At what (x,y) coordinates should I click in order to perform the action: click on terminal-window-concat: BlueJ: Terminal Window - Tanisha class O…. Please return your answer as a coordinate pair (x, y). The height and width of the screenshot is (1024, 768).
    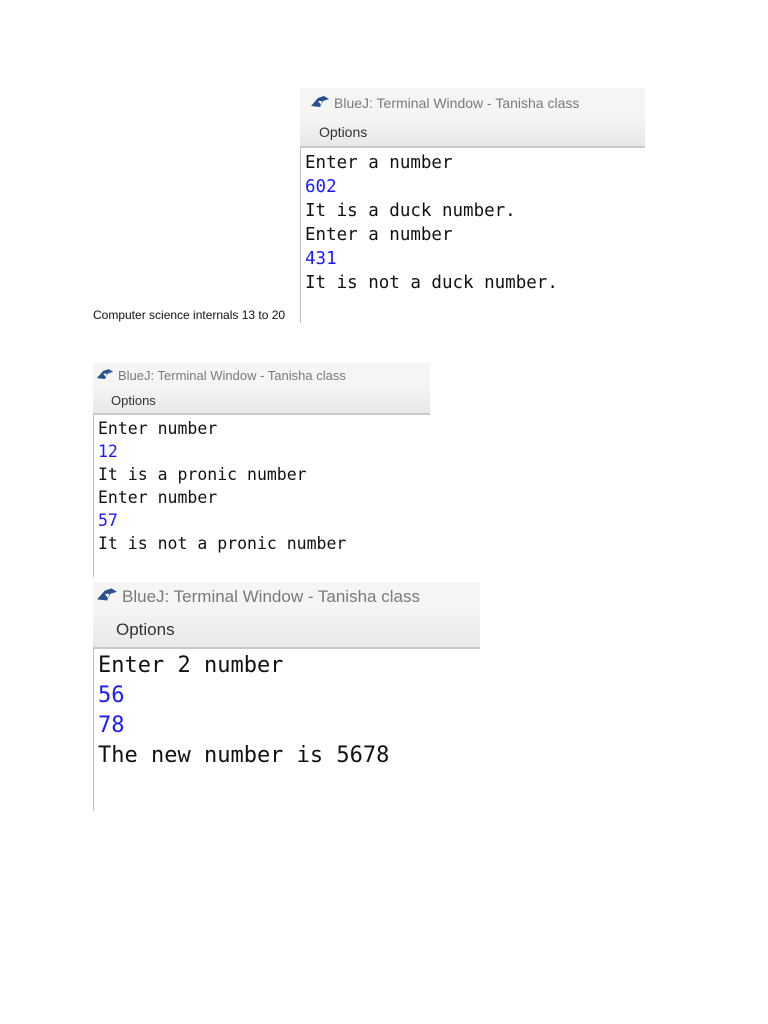
    Looking at the image, I should click on (286, 696).